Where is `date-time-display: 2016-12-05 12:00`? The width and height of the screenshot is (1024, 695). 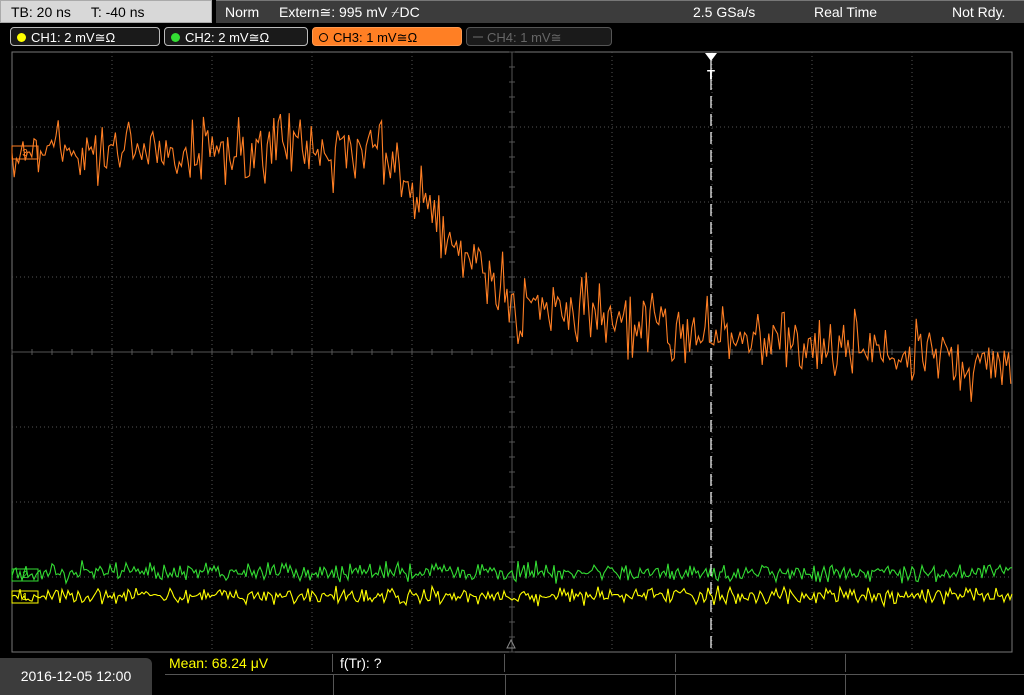 date-time-display: 2016-12-05 12:00 is located at coordinates (76, 676).